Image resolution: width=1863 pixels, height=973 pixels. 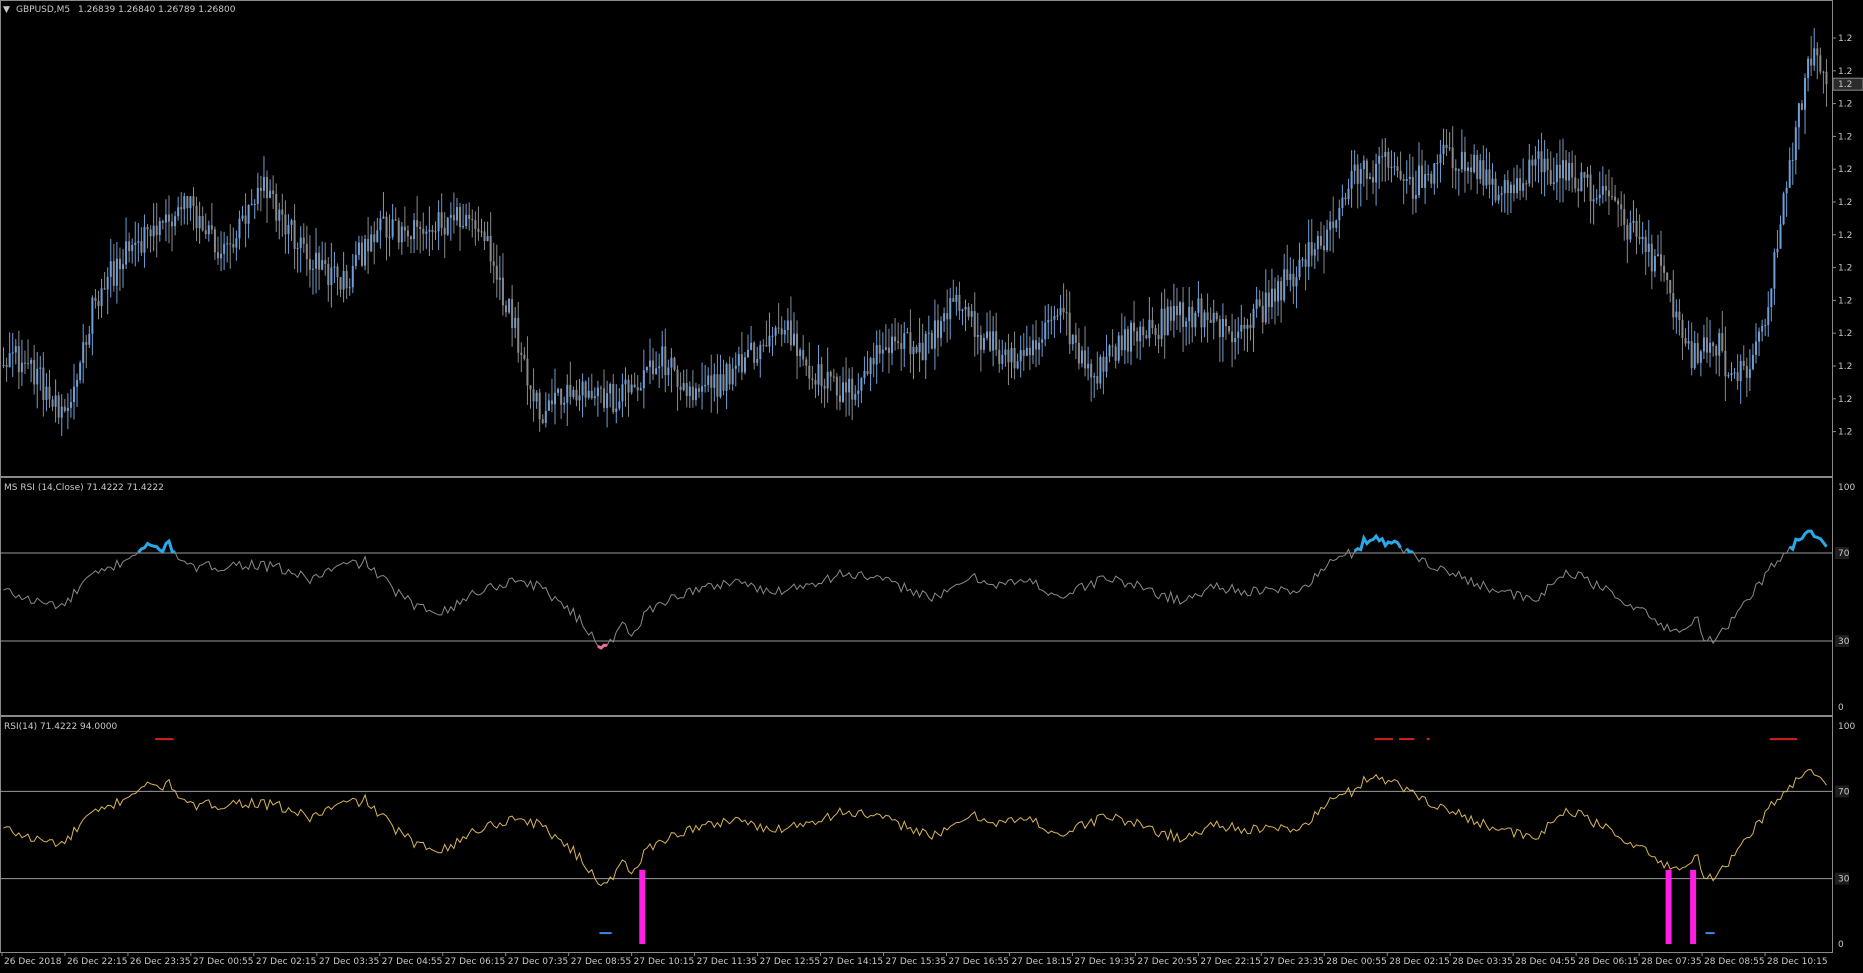 What do you see at coordinates (978, 962) in the screenshot?
I see `time-tick-label: 27 Dec 16:55` at bounding box center [978, 962].